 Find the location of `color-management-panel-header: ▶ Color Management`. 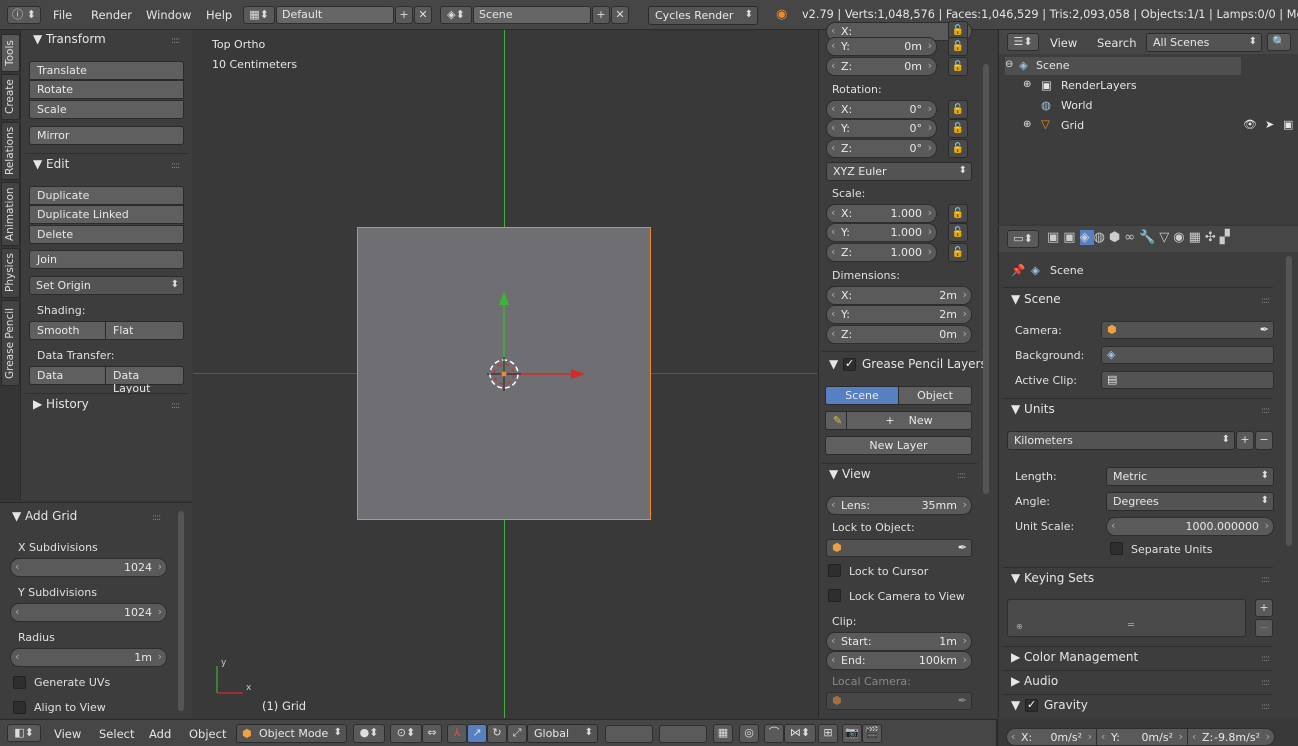

color-management-panel-header: ▶ Color Management is located at coordinates (1074, 657).